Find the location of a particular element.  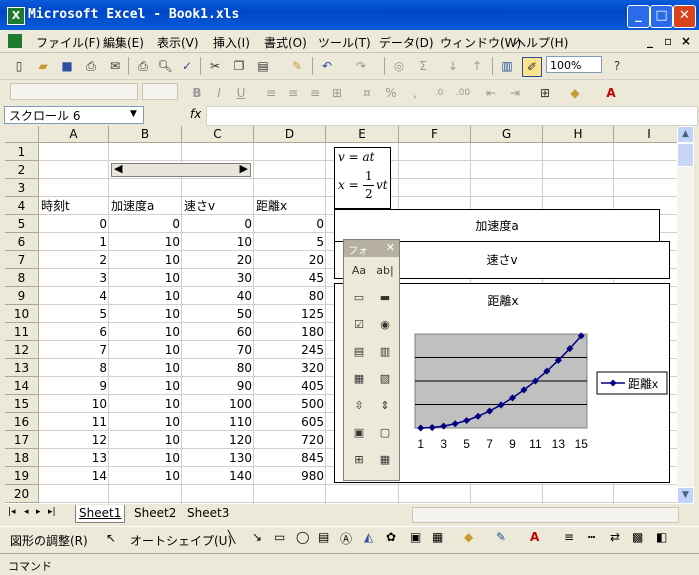

3d-icon: ◧ is located at coordinates (661, 537).